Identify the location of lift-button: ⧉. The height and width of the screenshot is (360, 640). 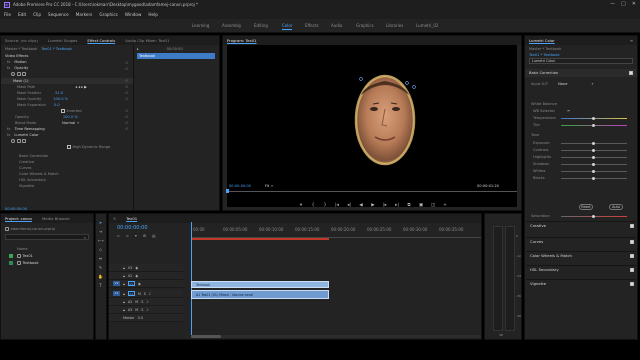
(409, 206).